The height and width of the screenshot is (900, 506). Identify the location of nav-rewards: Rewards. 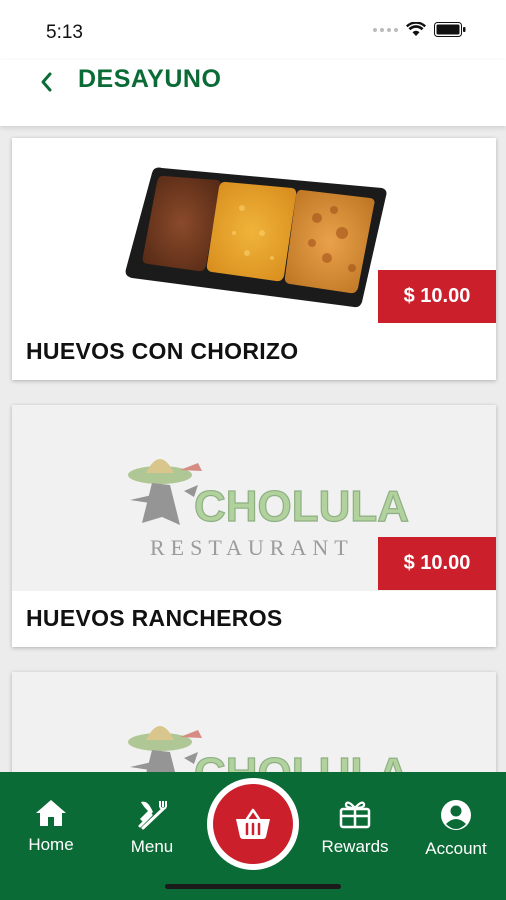
(355, 827).